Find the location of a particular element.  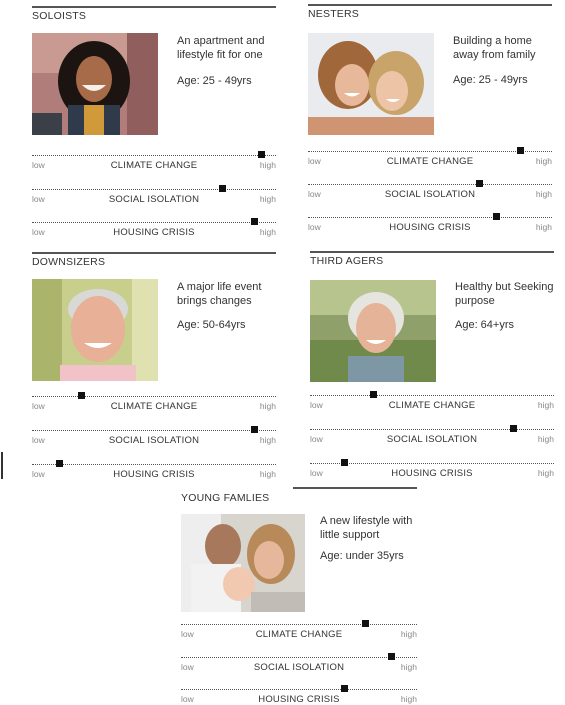

smiling-young-woman-photo is located at coordinates (95, 84).